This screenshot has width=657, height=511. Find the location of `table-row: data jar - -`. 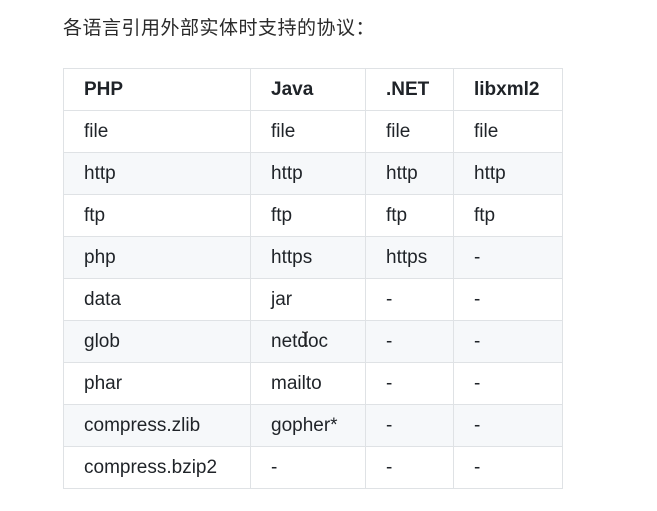

table-row: data jar - - is located at coordinates (313, 299).